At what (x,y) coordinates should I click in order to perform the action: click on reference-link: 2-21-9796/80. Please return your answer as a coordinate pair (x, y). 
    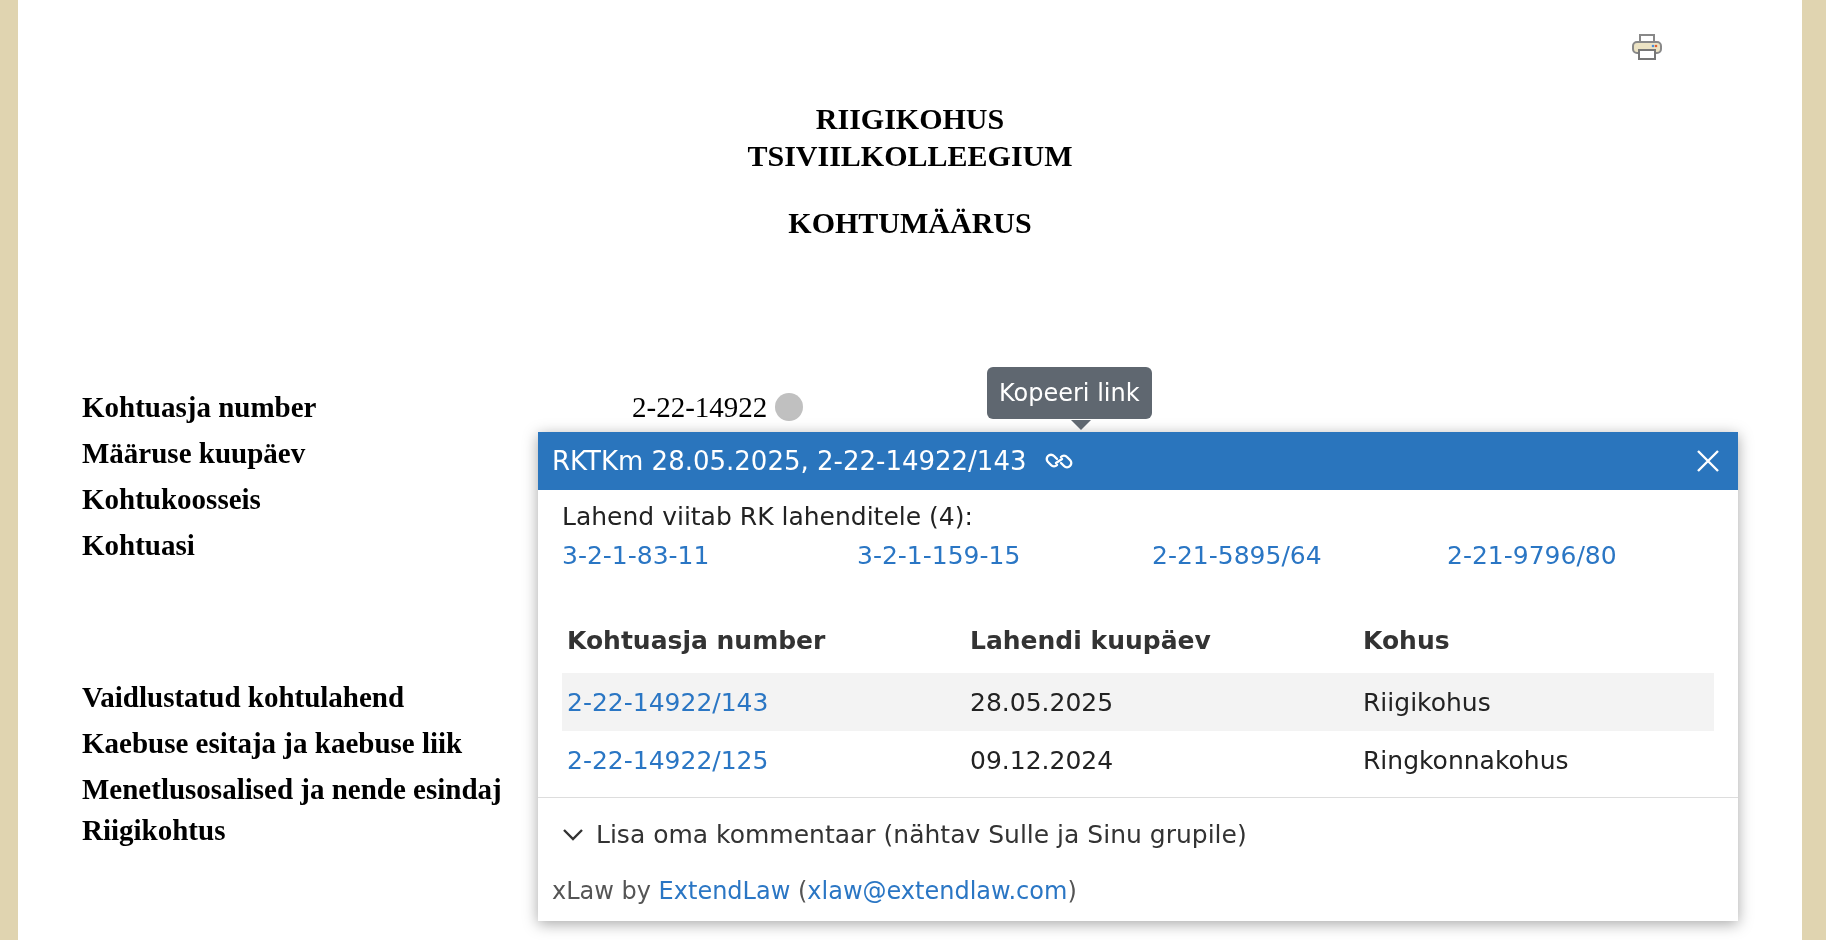
    Looking at the image, I should click on (1532, 555).